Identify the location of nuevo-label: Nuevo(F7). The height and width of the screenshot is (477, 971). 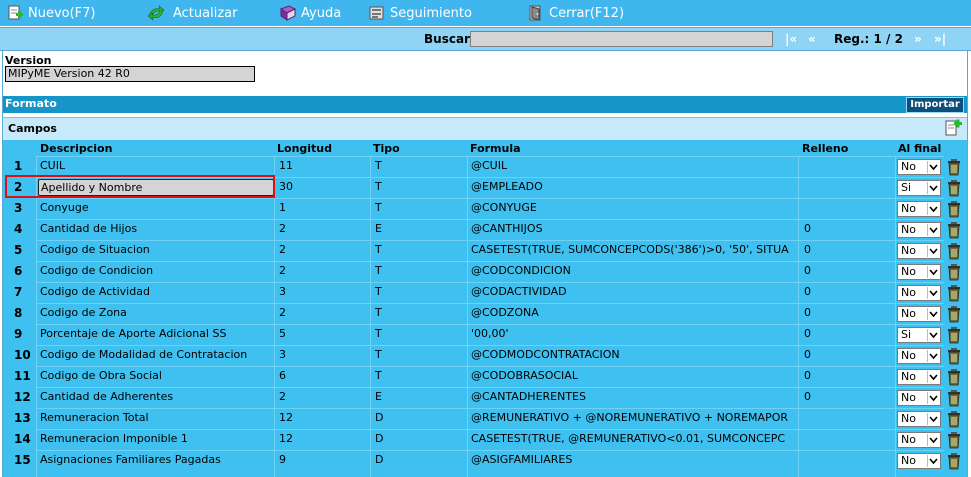
(62, 13).